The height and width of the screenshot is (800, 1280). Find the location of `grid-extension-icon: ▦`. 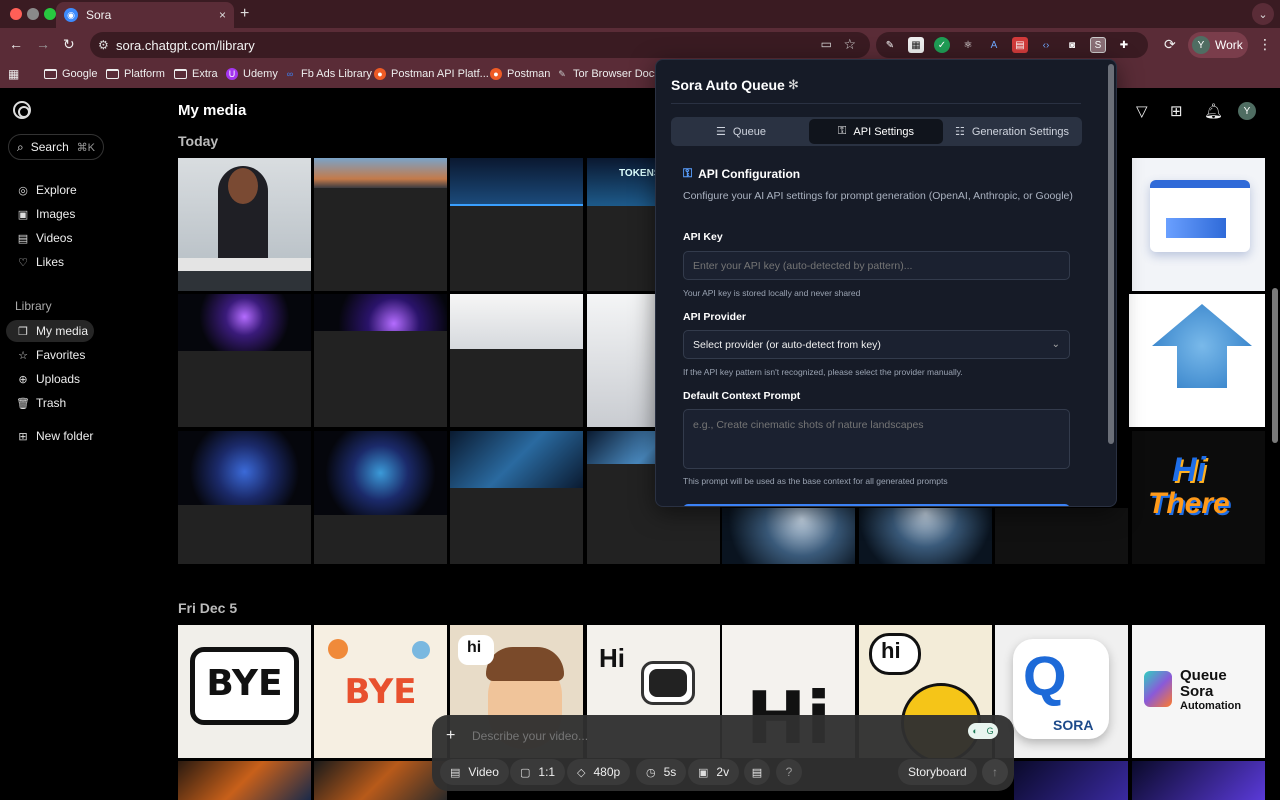

grid-extension-icon: ▦ is located at coordinates (916, 45).